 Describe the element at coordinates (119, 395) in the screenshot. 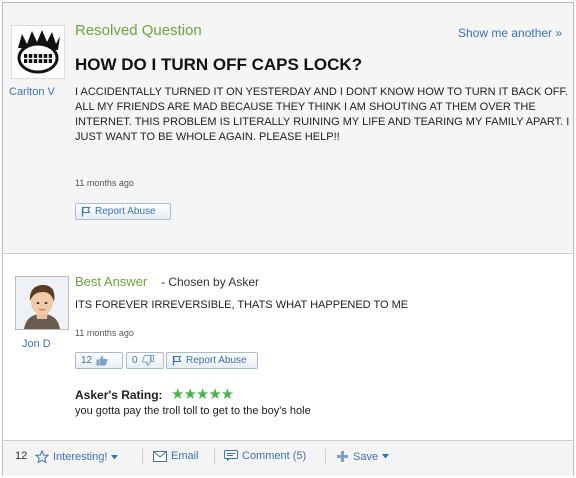

I see `asker-rating-label: Asker's Rating:` at that location.